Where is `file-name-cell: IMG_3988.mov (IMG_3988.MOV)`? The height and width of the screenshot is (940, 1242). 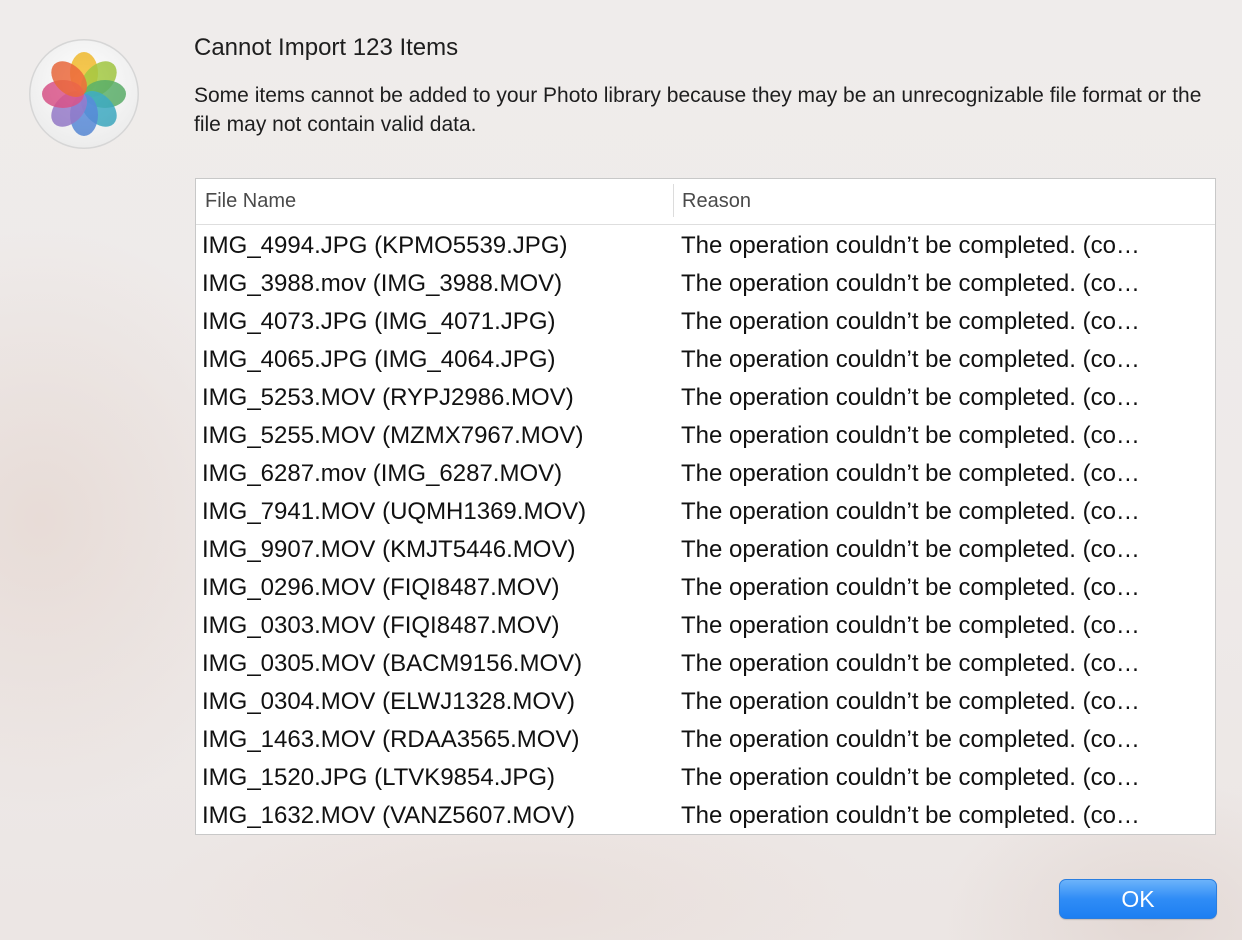
file-name-cell: IMG_3988.mov (IMG_3988.MOV) is located at coordinates (382, 283).